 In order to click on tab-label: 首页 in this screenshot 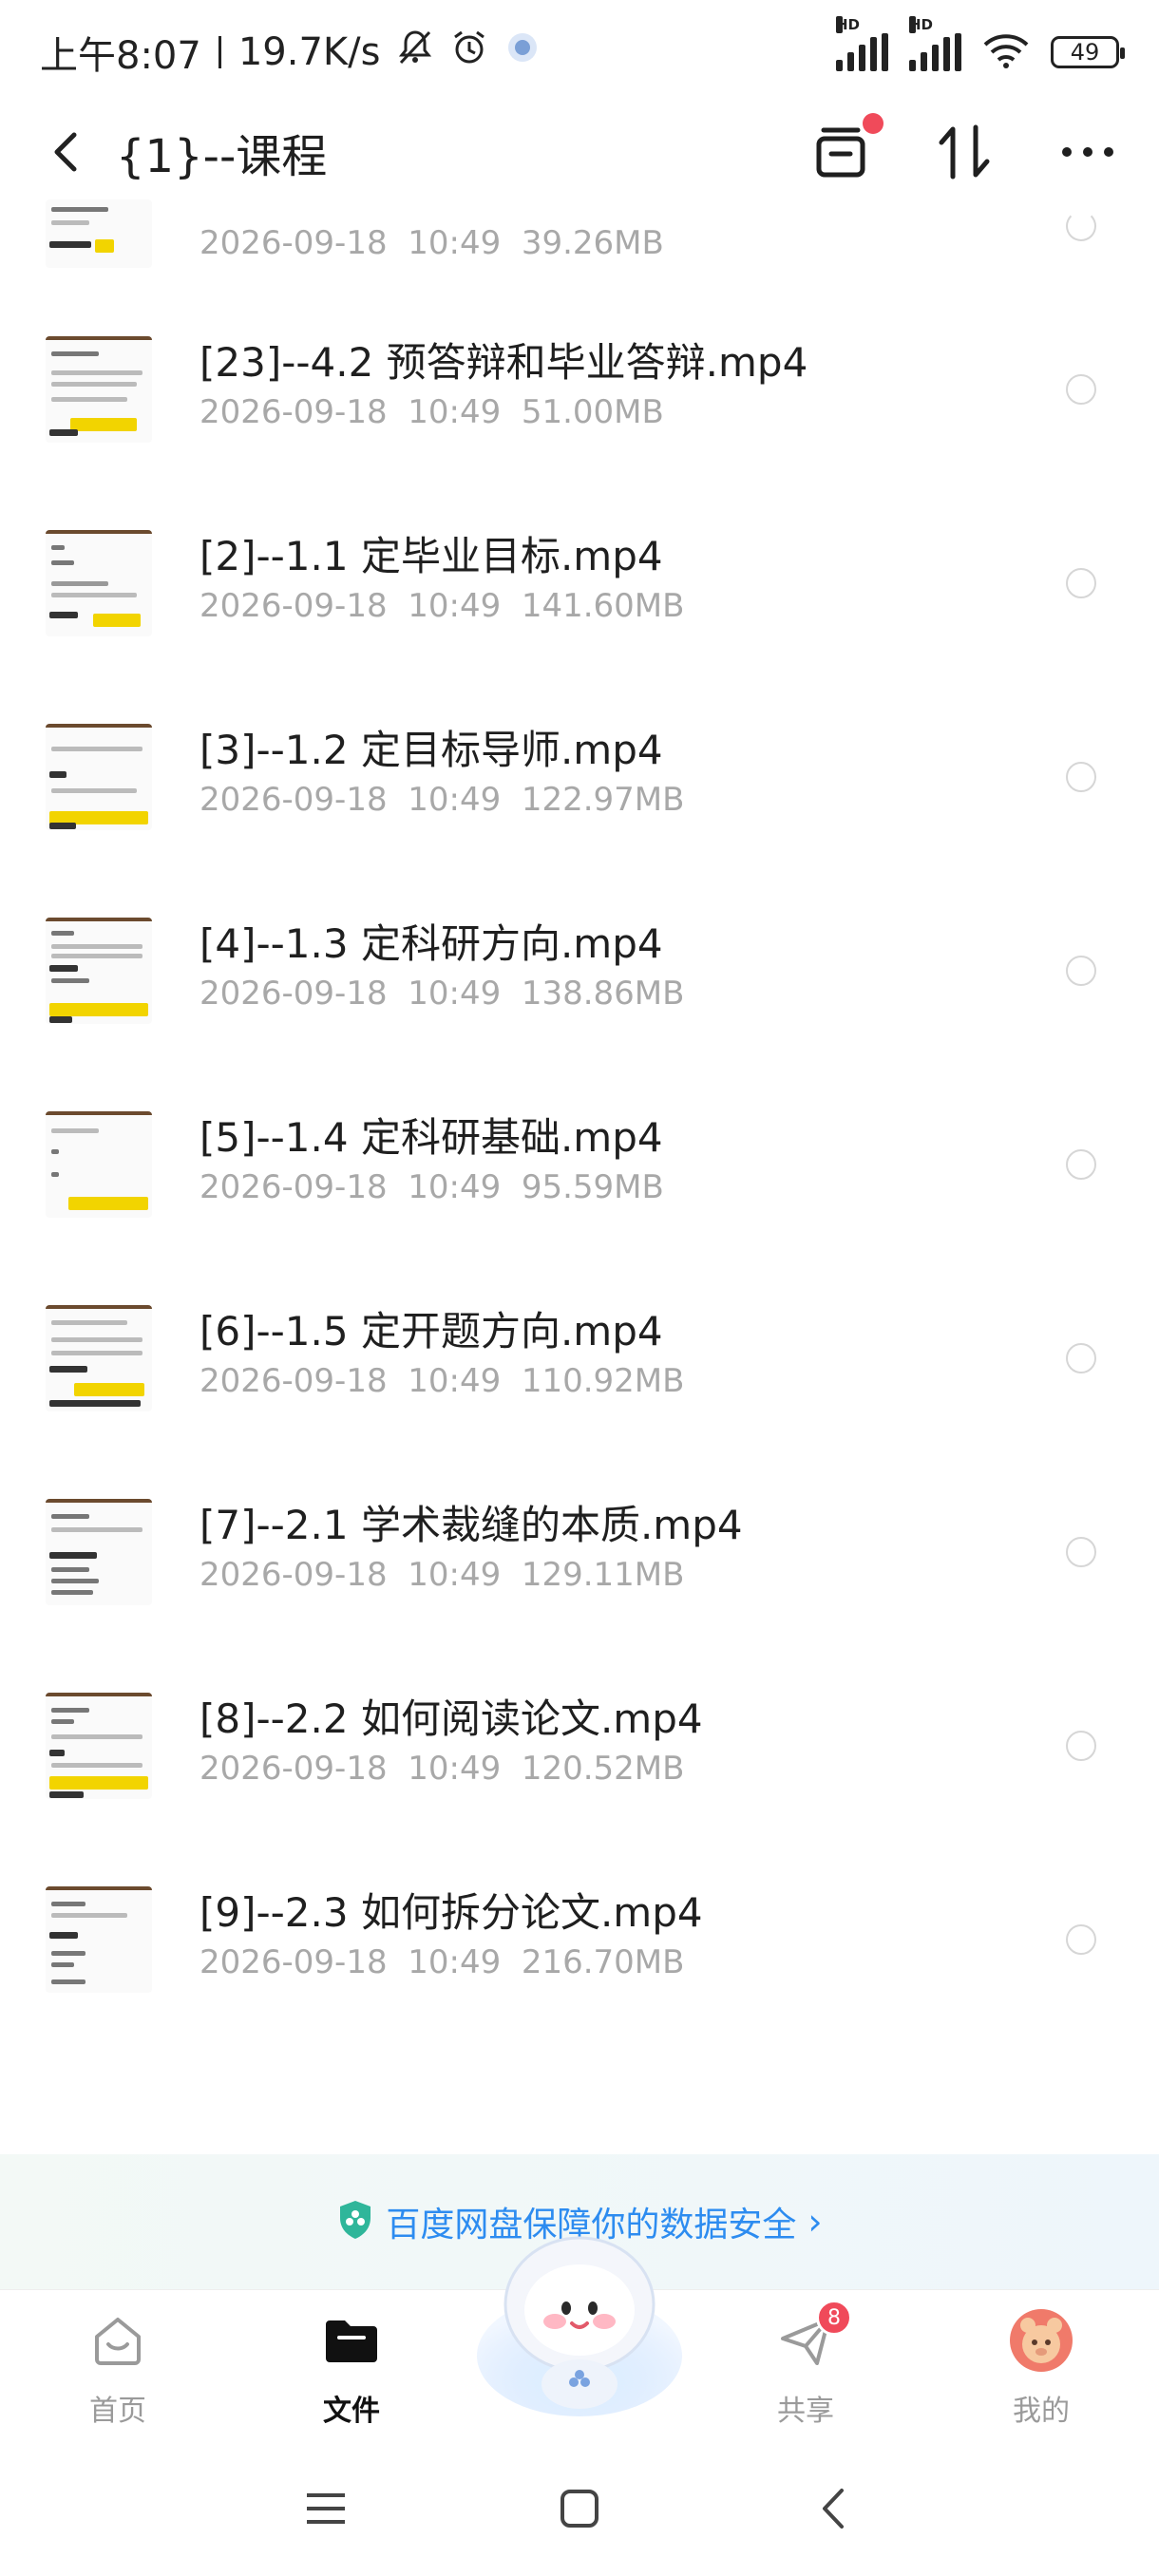, I will do `click(117, 2411)`.